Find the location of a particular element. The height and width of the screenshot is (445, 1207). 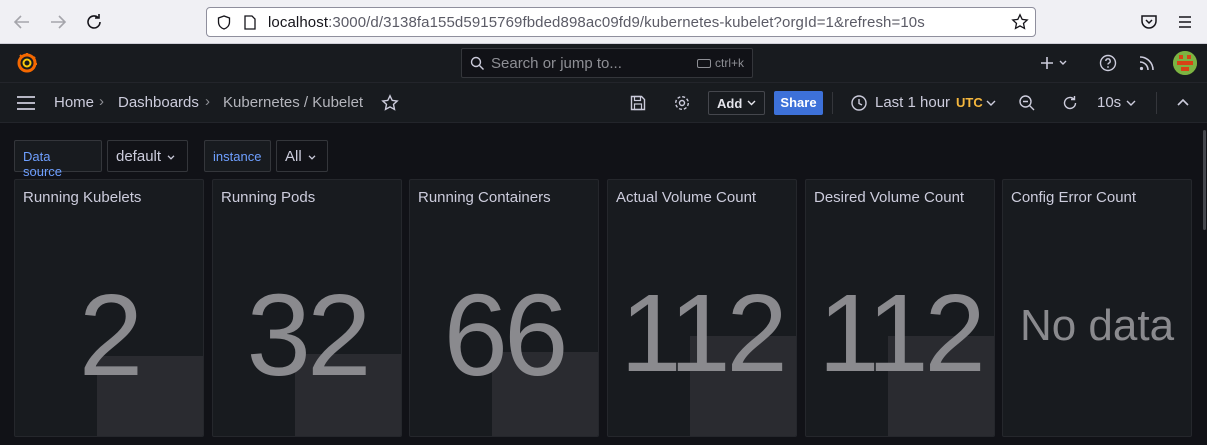

panel-value: 32 is located at coordinates (308, 335).